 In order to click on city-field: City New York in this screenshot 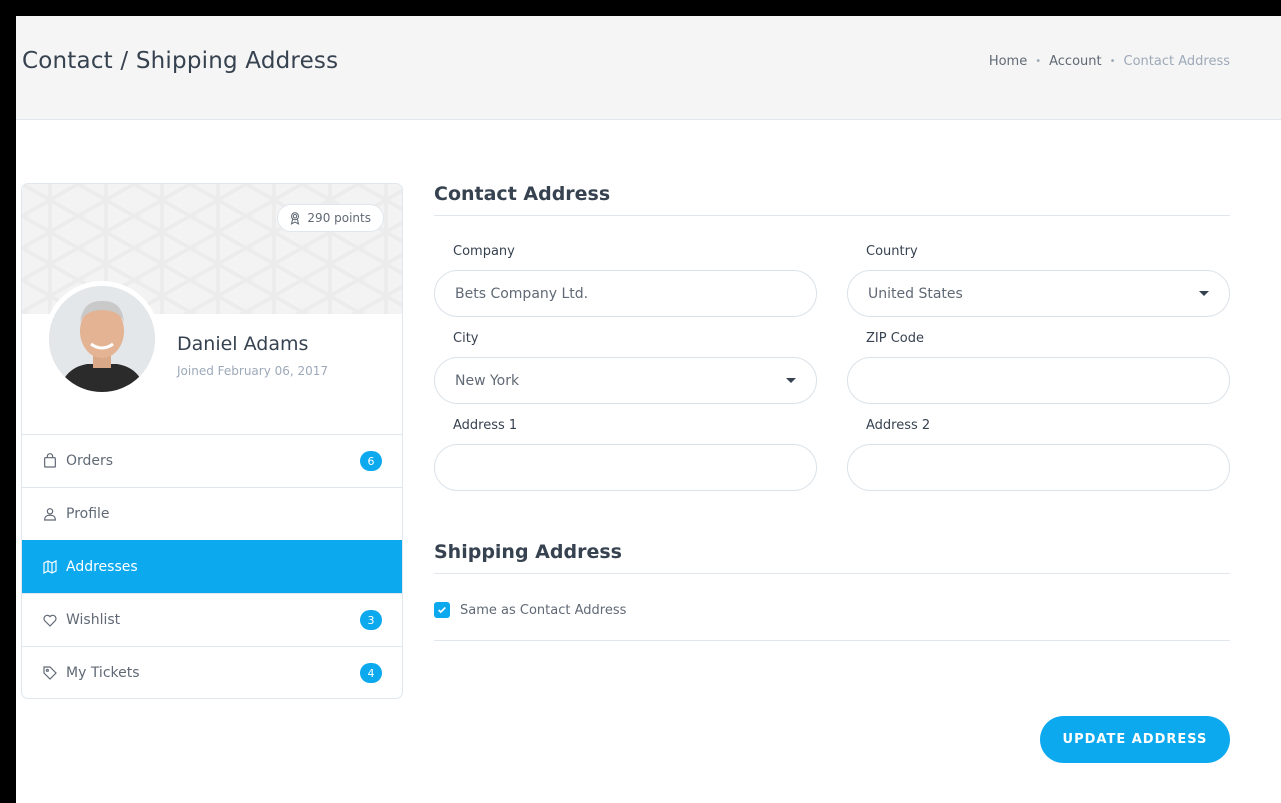, I will do `click(625, 367)`.